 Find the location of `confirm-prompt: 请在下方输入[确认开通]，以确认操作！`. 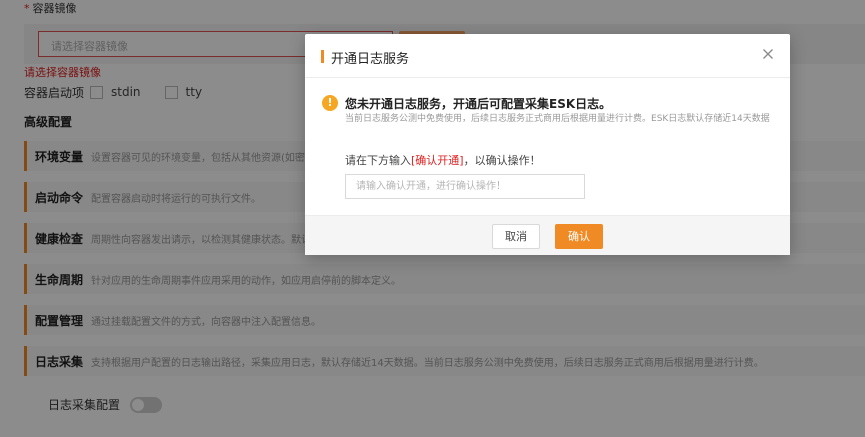

confirm-prompt: 请在下方输入[确认开通]，以确认操作！ is located at coordinates (443, 160).